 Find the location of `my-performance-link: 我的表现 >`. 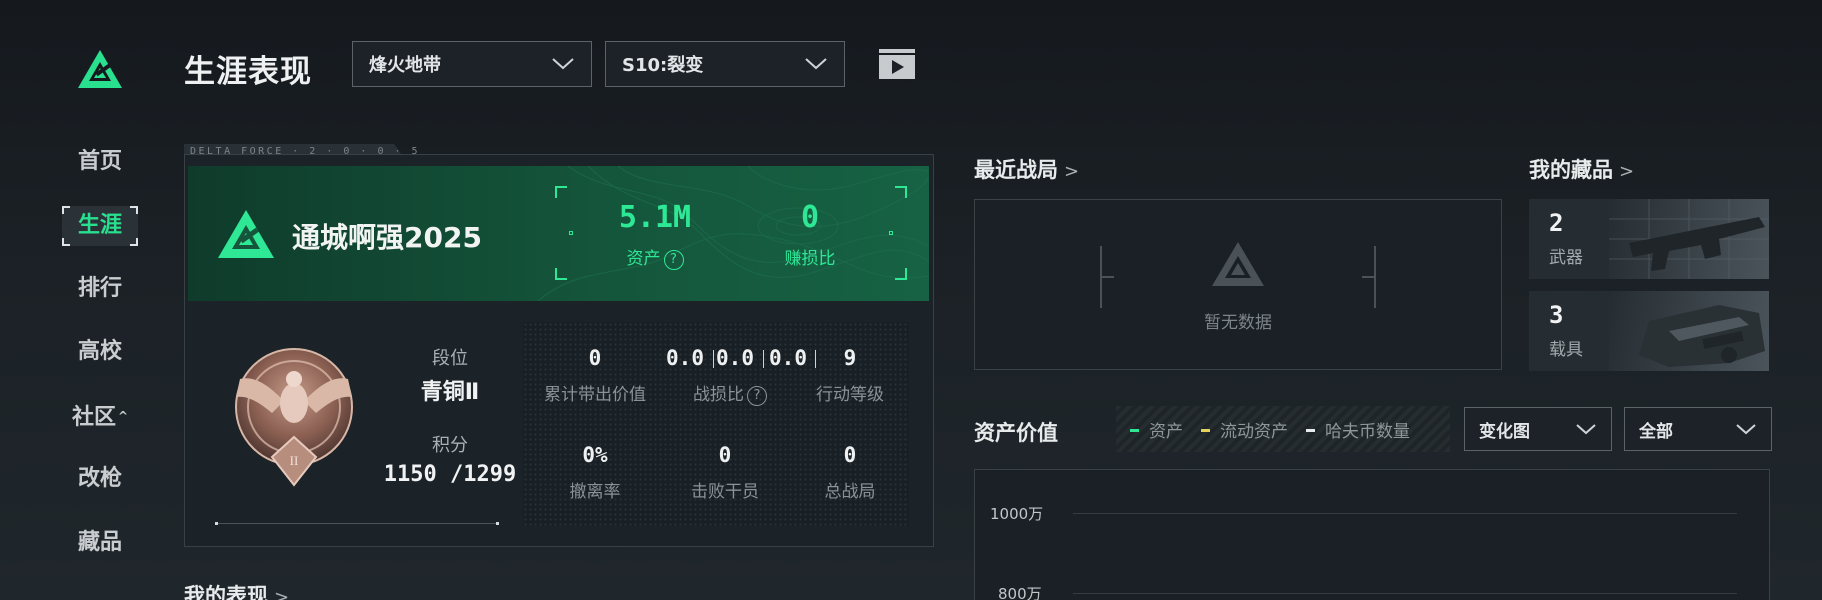

my-performance-link: 我的表现 > is located at coordinates (236, 590).